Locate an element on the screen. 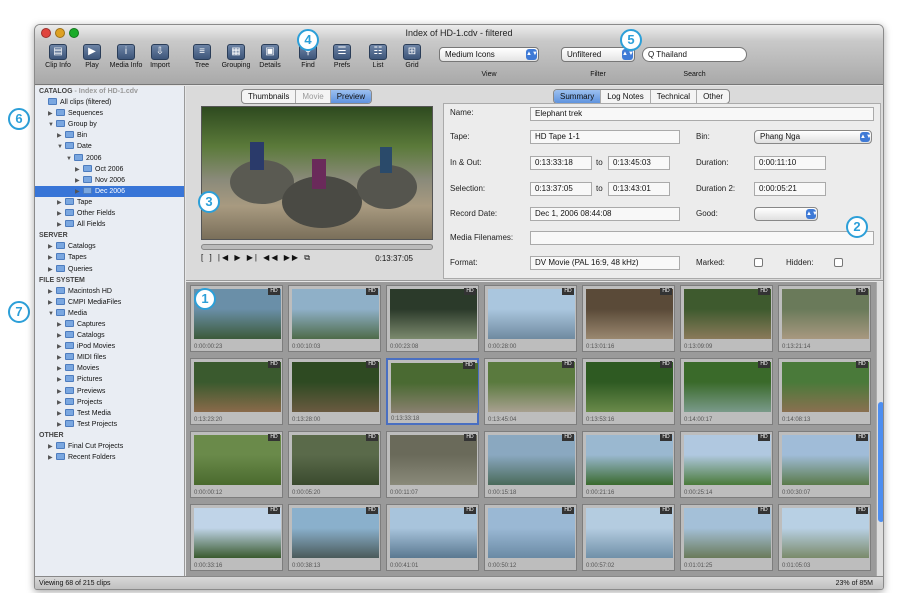 The width and height of the screenshot is (898, 593). sidebar-item: ▶ Dec 2006 is located at coordinates (109, 191).